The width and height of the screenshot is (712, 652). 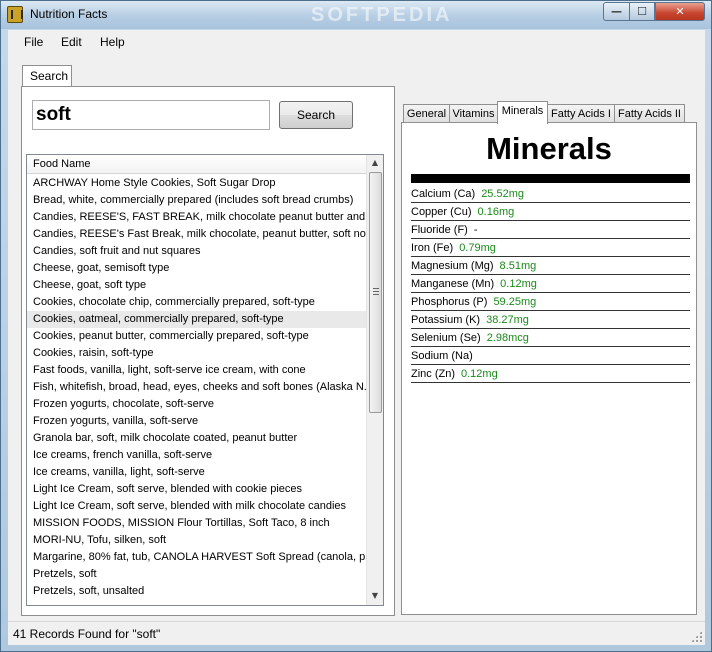 What do you see at coordinates (196, 540) in the screenshot?
I see `list-item: MORI-NU, Tofu, silken, soft` at bounding box center [196, 540].